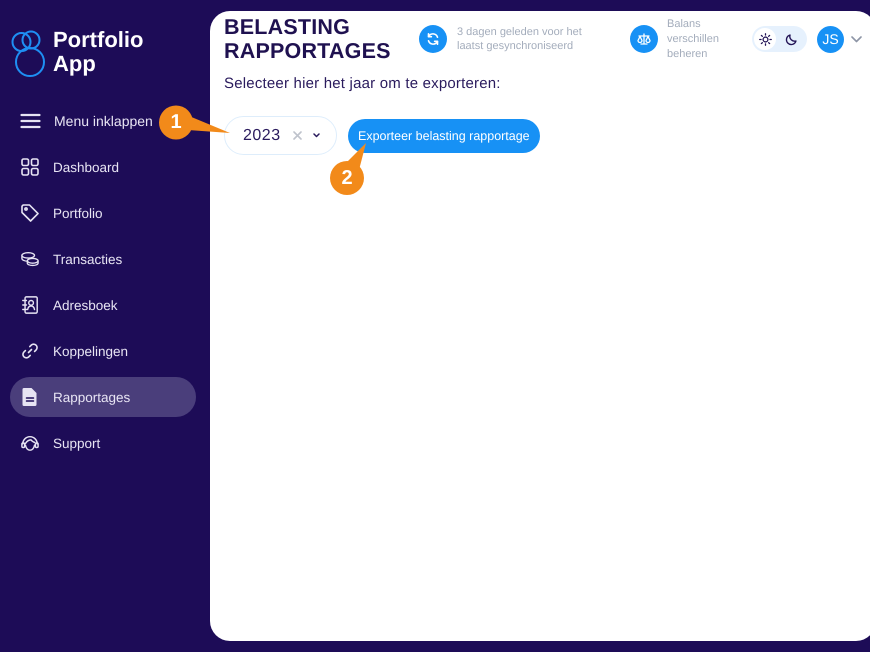  I want to click on logo-text: Portfolio App, so click(98, 52).